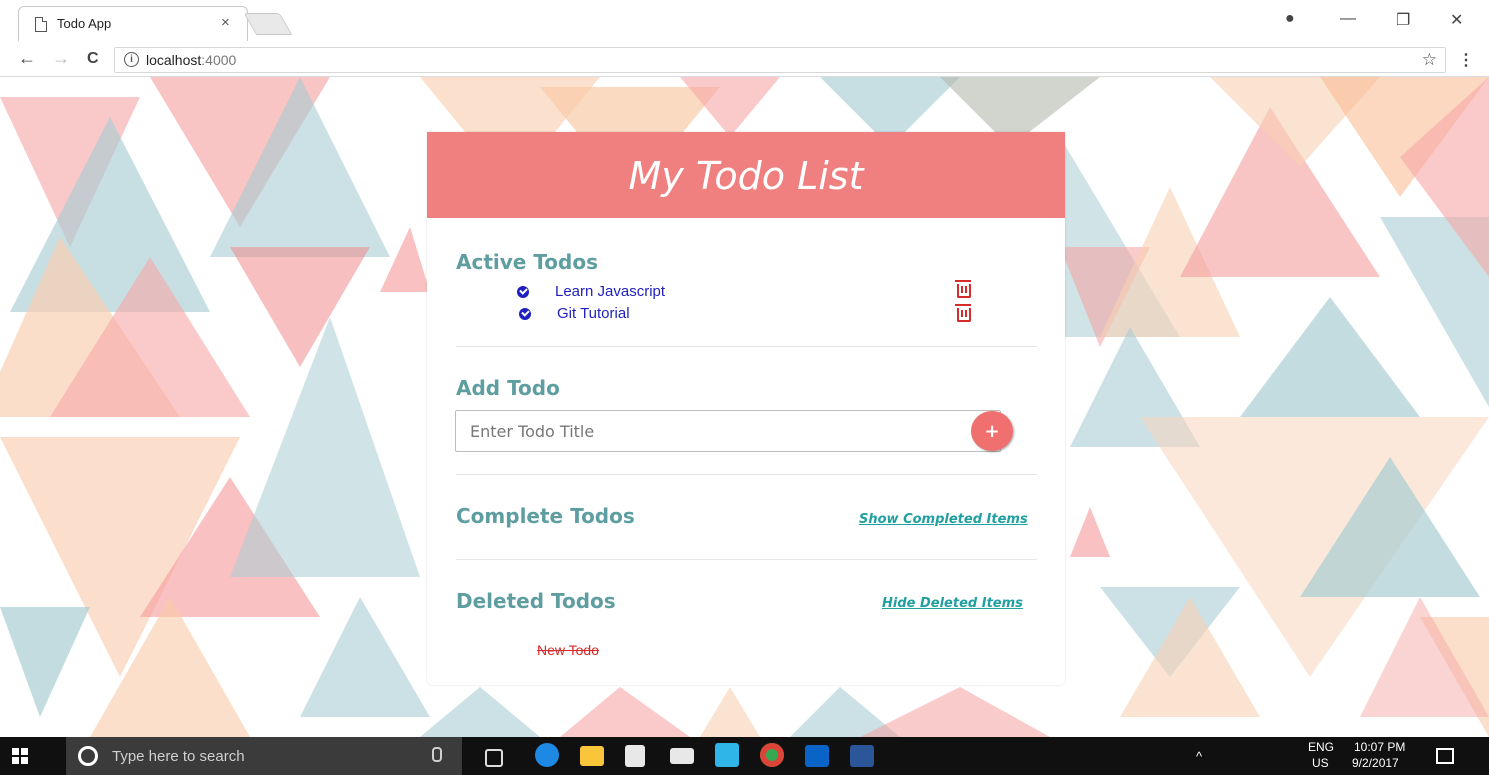  Describe the element at coordinates (682, 756) in the screenshot. I see `mail-icon` at that location.